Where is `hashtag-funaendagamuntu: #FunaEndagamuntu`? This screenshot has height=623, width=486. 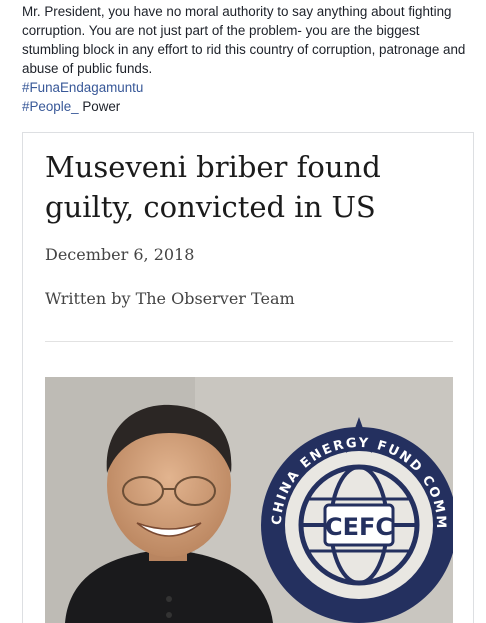
hashtag-funaendagamuntu: #FunaEndagamuntu is located at coordinates (248, 87).